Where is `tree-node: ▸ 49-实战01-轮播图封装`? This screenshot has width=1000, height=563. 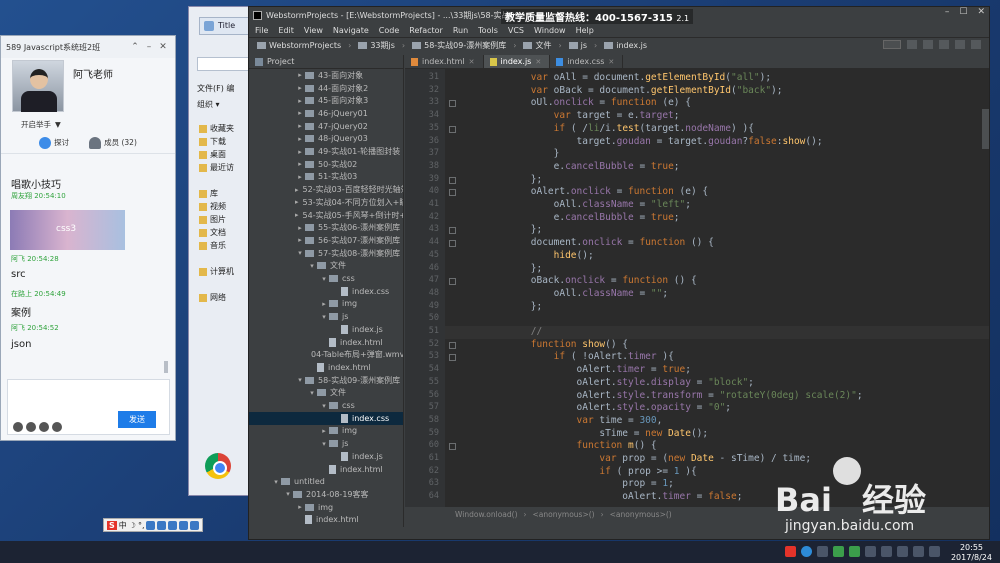 tree-node: ▸ 49-实战01-轮播图封装 is located at coordinates (326, 151).